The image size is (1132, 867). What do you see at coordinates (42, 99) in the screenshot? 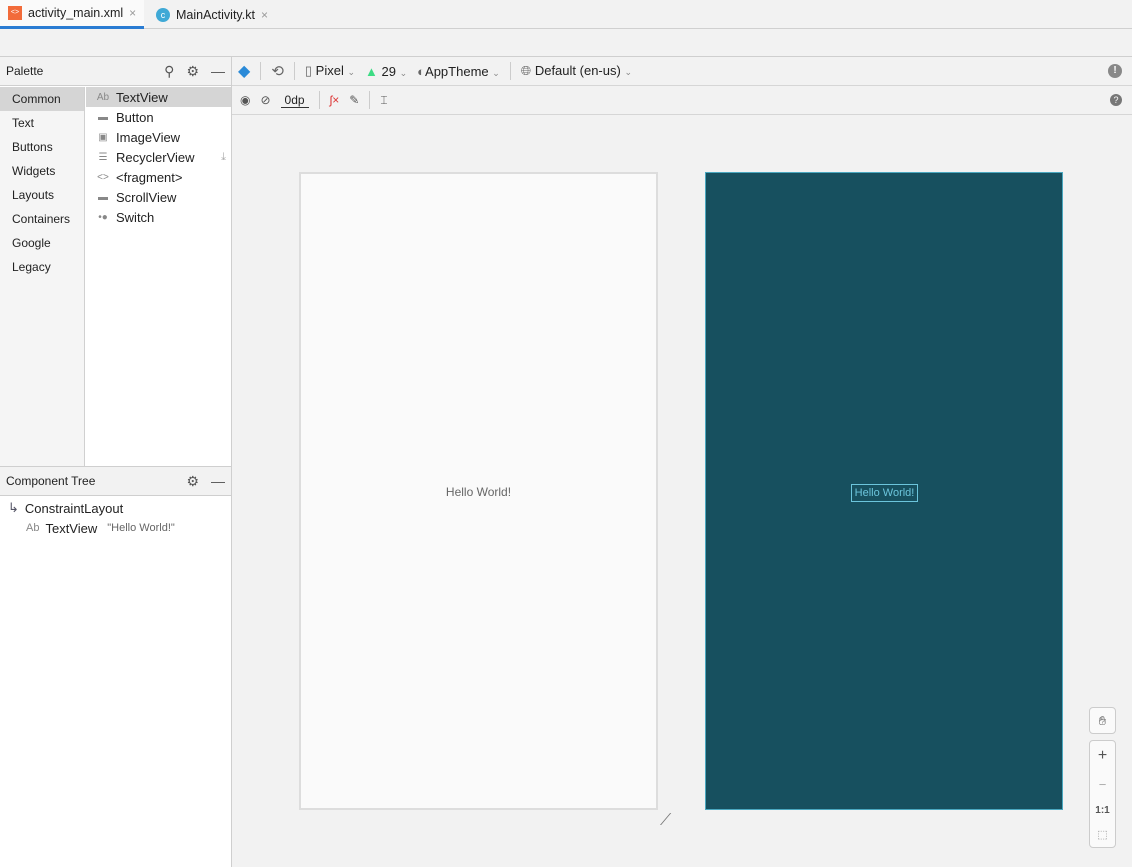
I see `category-common: Common` at bounding box center [42, 99].